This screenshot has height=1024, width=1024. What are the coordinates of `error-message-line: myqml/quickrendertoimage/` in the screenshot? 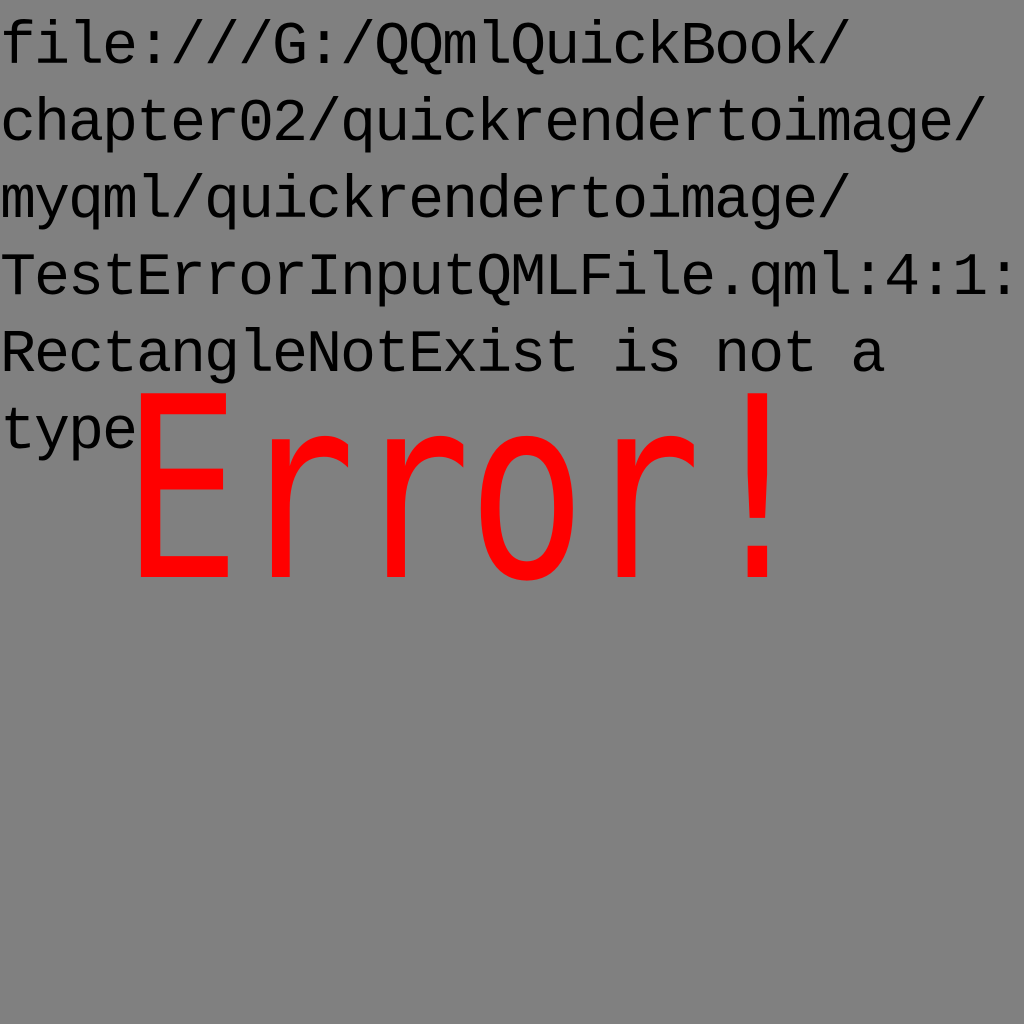 It's located at (426, 202).